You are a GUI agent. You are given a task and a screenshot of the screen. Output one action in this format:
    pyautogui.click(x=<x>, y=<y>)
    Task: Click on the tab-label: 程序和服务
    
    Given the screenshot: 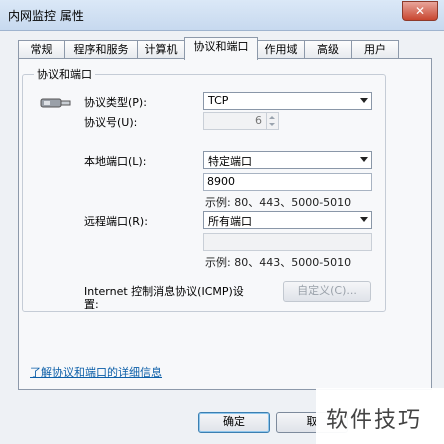 What is the action you would take?
    pyautogui.click(x=101, y=49)
    